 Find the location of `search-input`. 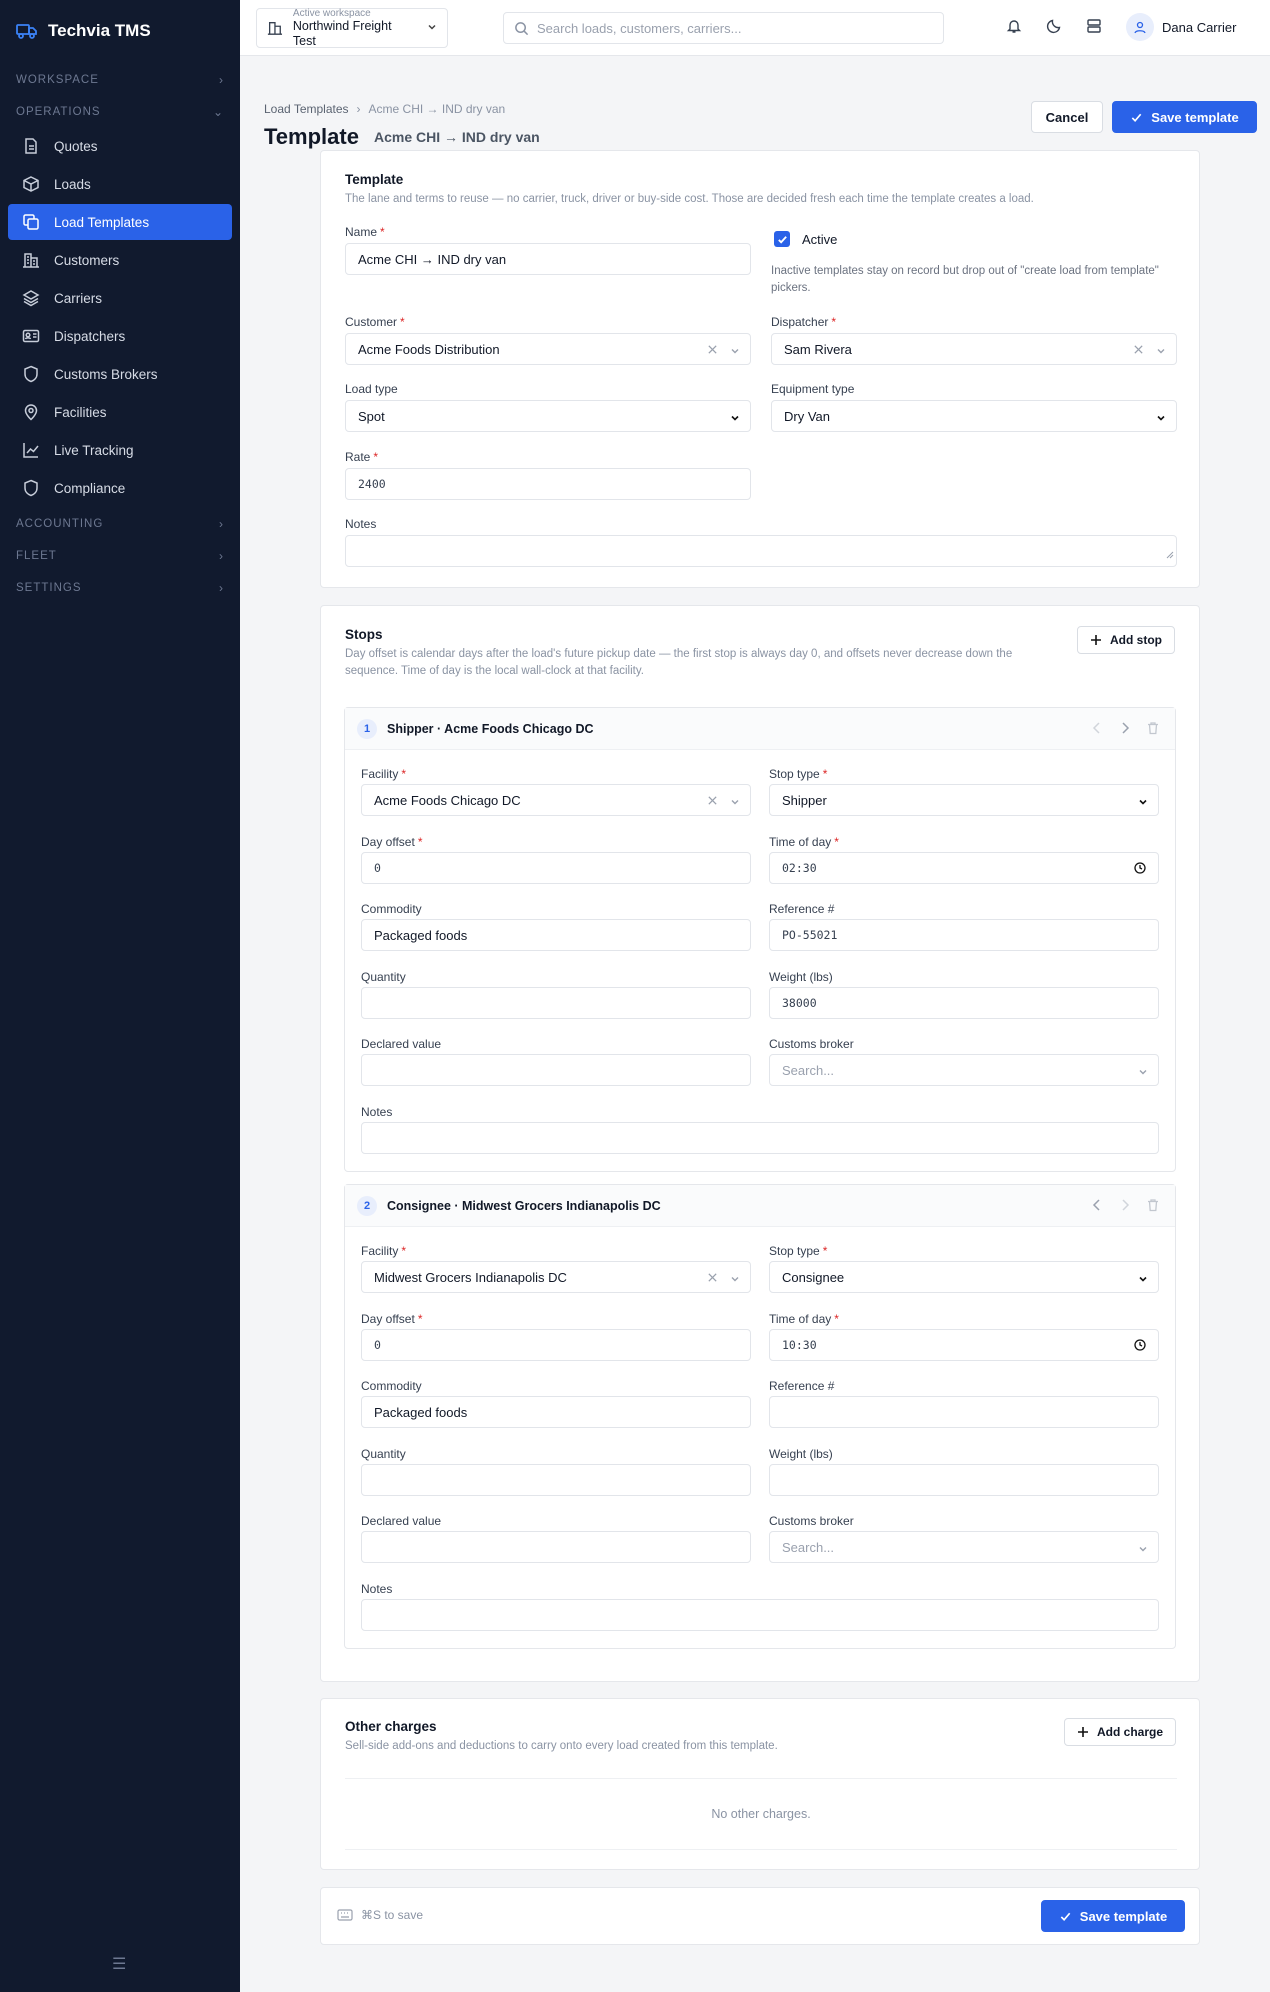

search-input is located at coordinates (727, 28).